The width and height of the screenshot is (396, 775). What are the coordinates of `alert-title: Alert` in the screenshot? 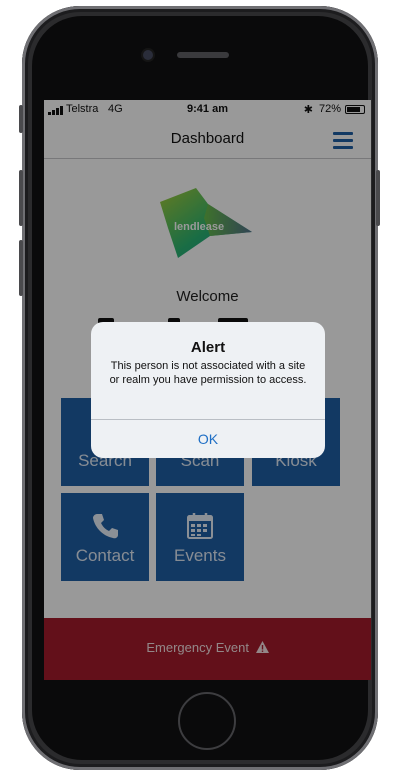 It's located at (208, 347).